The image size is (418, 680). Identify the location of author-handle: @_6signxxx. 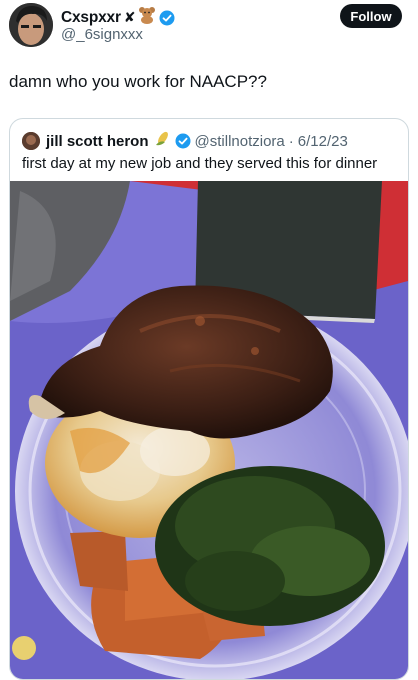
(102, 34).